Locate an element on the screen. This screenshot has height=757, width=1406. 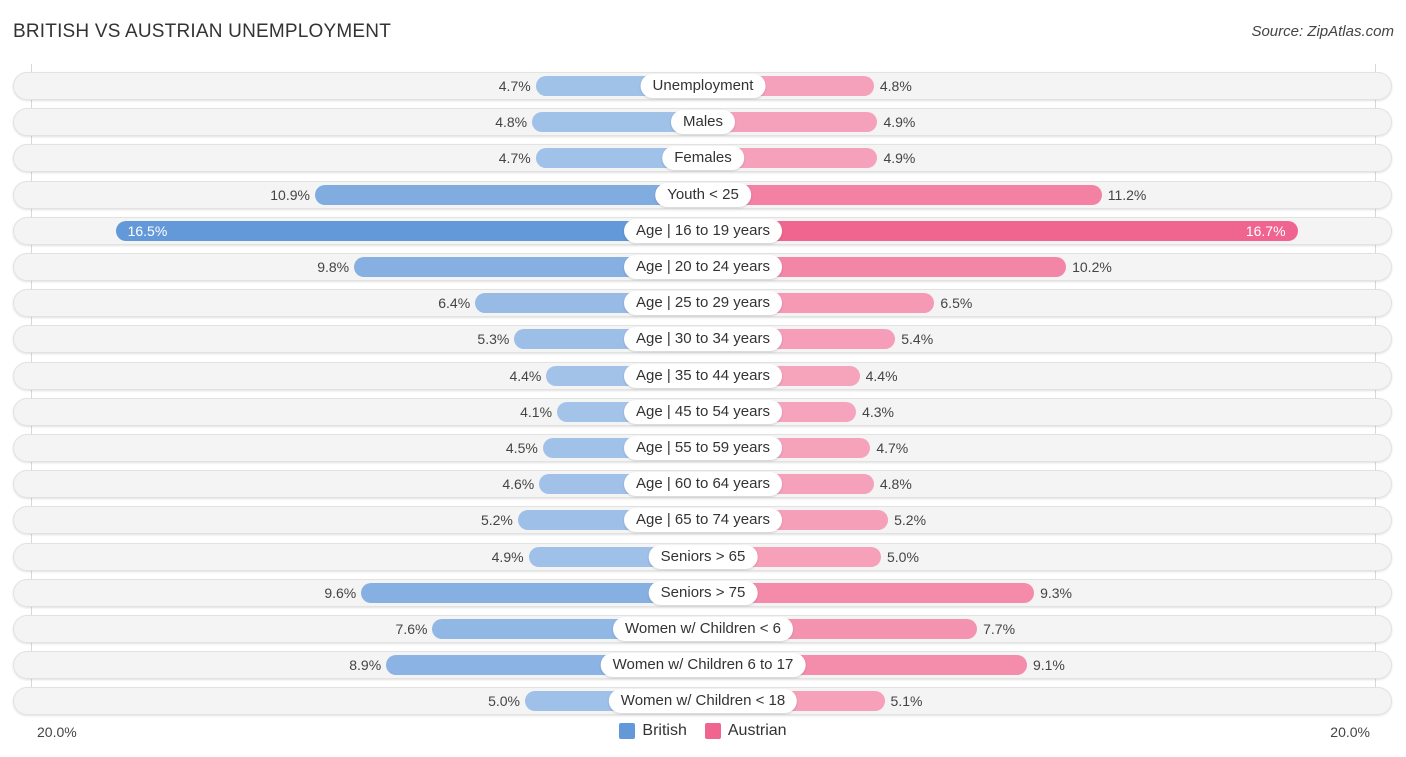
chart-row: 4.8% 4.9% Males is located at coordinates (702, 122).